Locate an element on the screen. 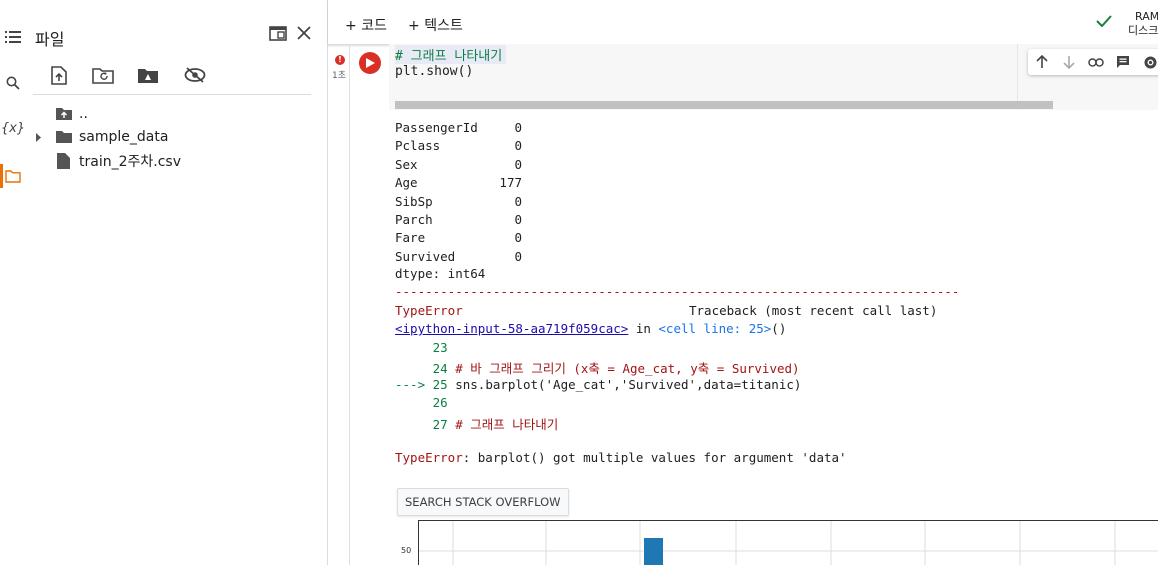  tree-item-sample-data: sample_data is located at coordinates (173, 137).